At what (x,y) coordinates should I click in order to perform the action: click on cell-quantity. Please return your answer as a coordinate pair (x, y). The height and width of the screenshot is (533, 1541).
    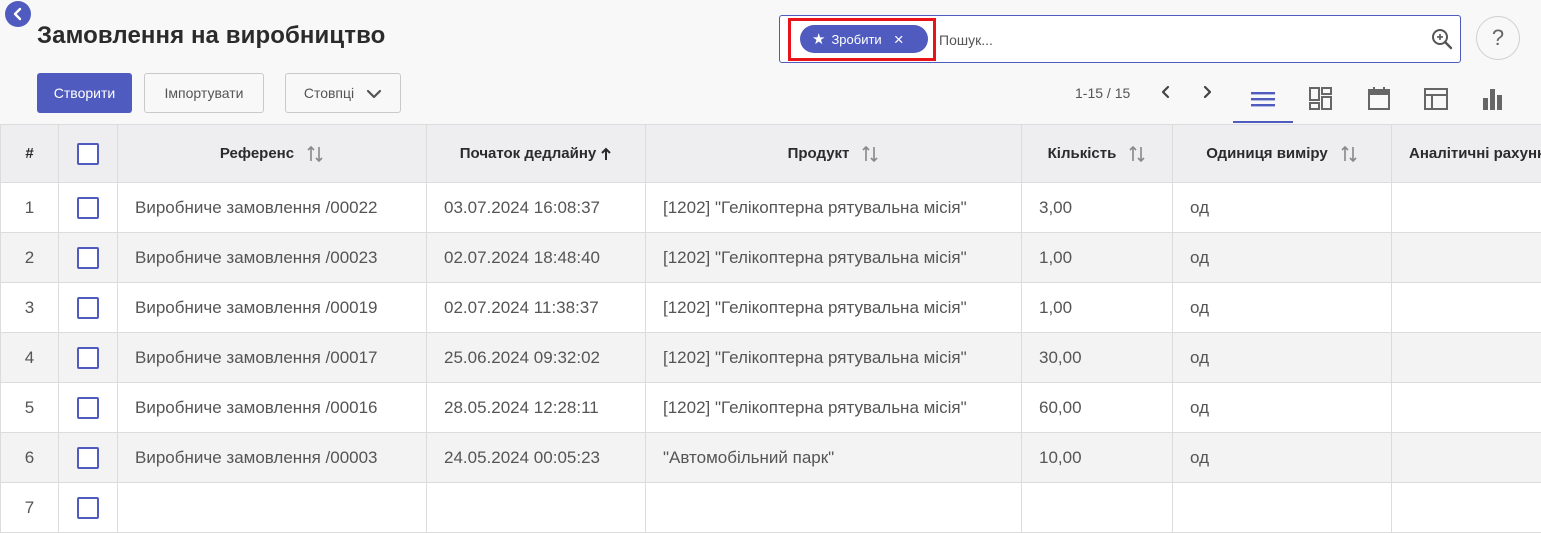
    Looking at the image, I should click on (1097, 508).